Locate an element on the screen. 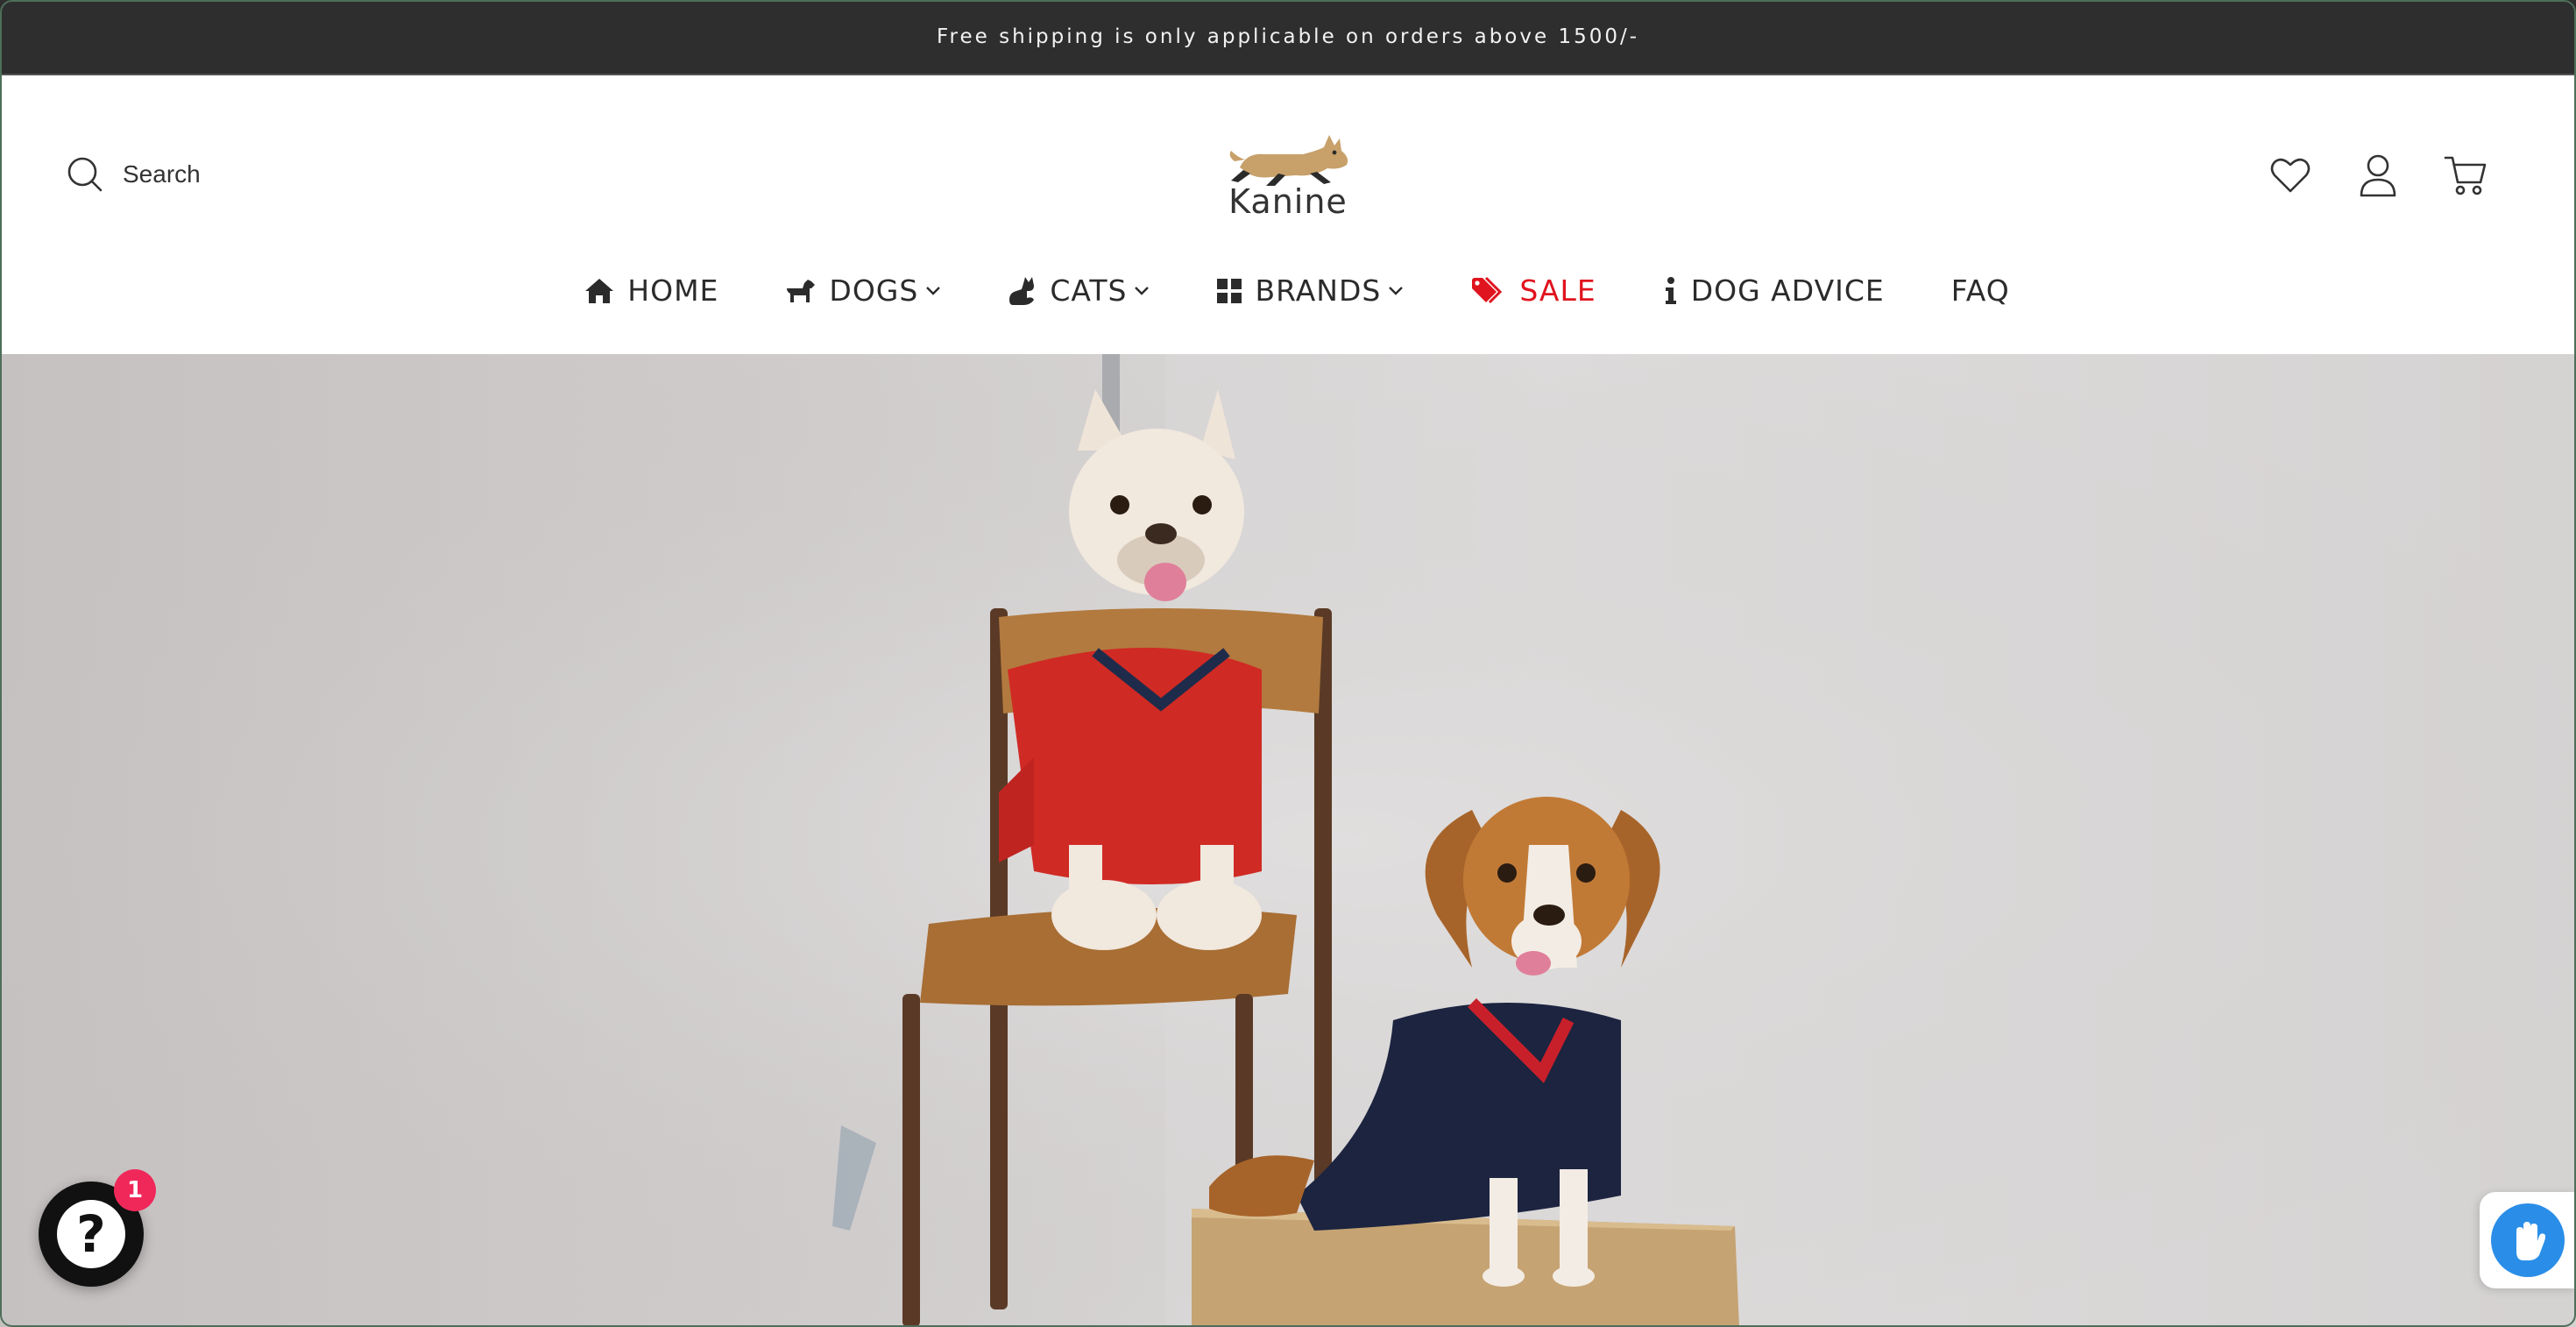 The width and height of the screenshot is (2576, 1327). nav-item-faq: FAQ is located at coordinates (1980, 290).